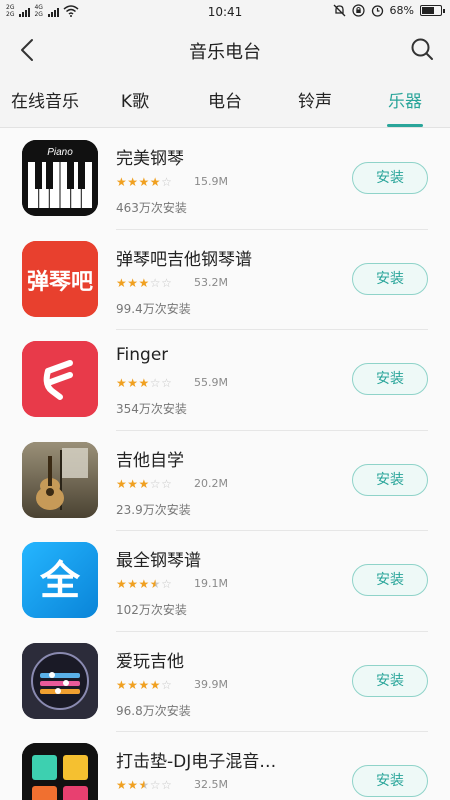  Describe the element at coordinates (60, 282) in the screenshot. I see `tanqinba-logo-text: 弹琴吧` at that location.